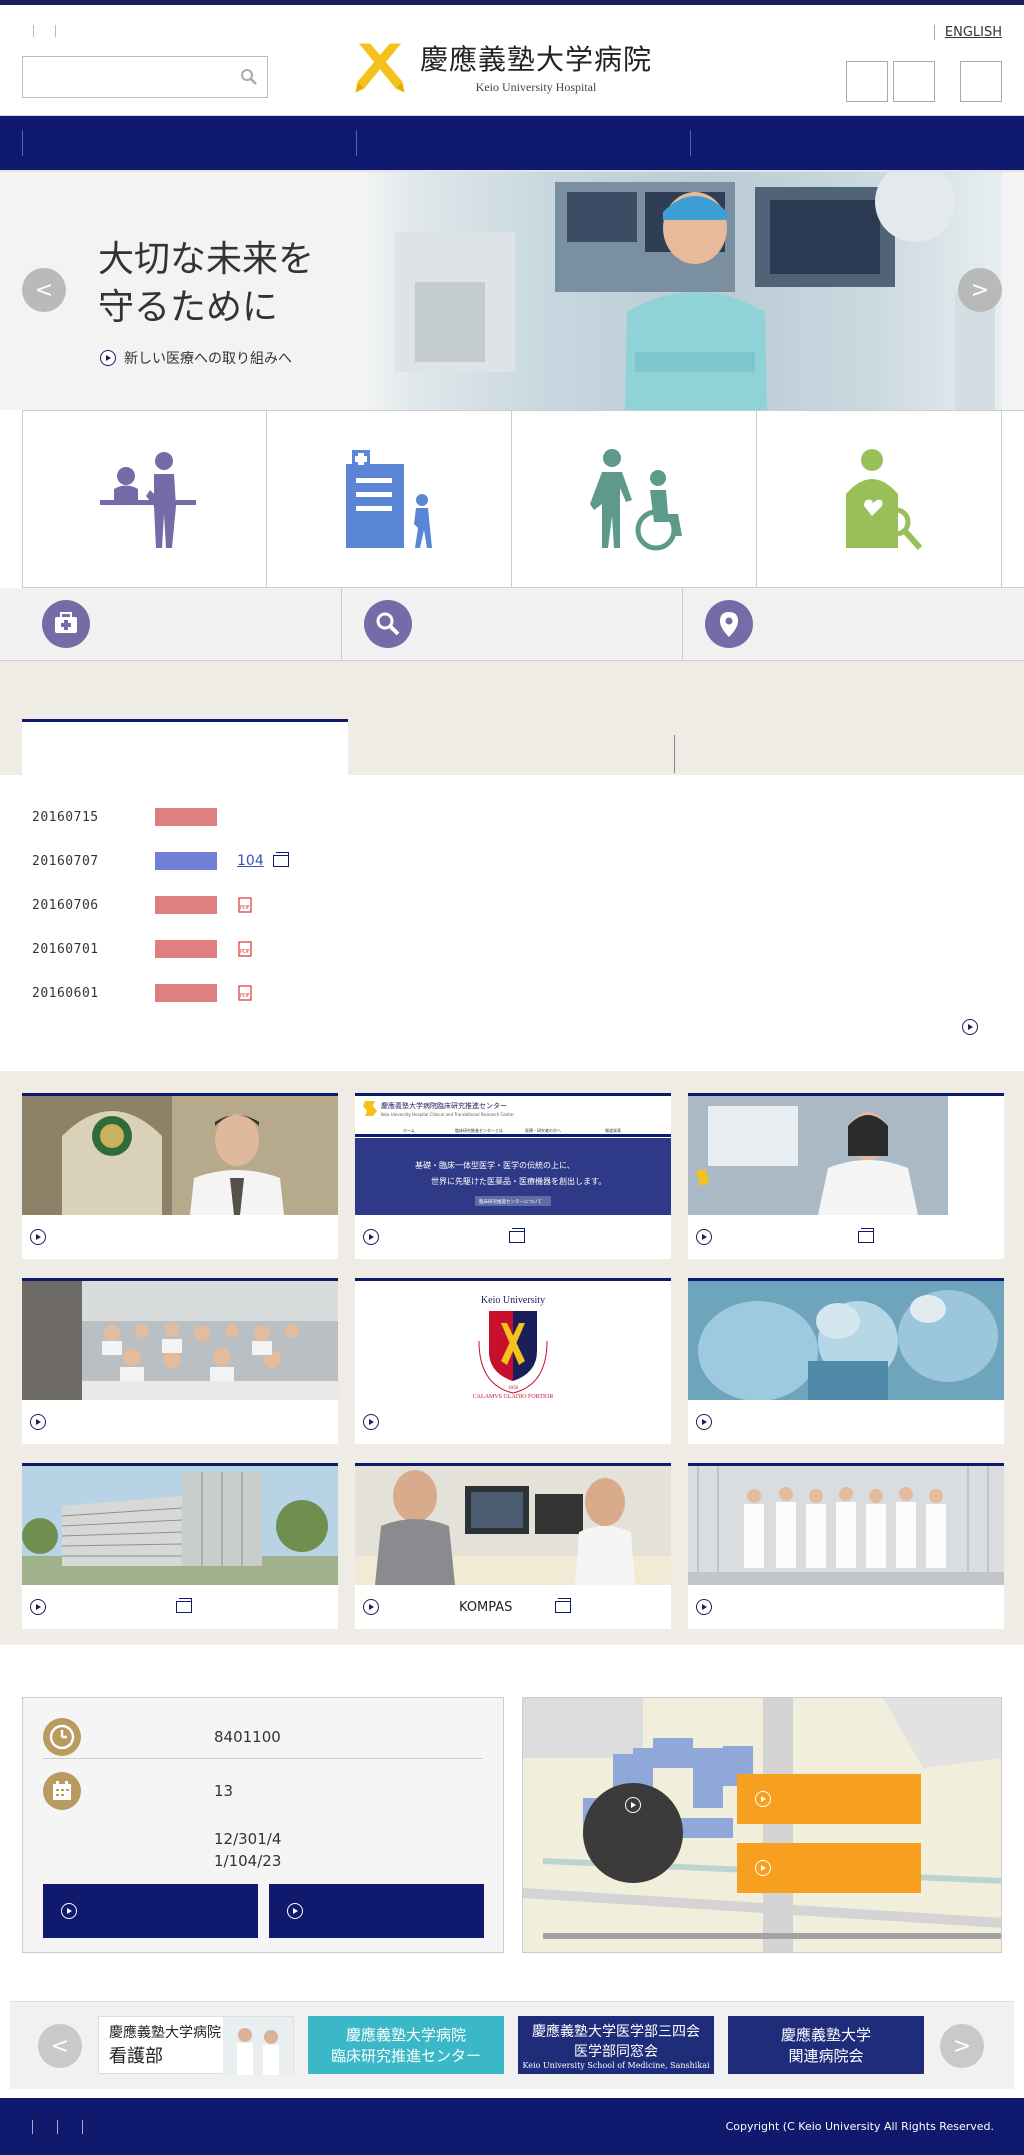 This screenshot has width=1024, height=2155. I want to click on calendar-icon, so click(62, 1791).